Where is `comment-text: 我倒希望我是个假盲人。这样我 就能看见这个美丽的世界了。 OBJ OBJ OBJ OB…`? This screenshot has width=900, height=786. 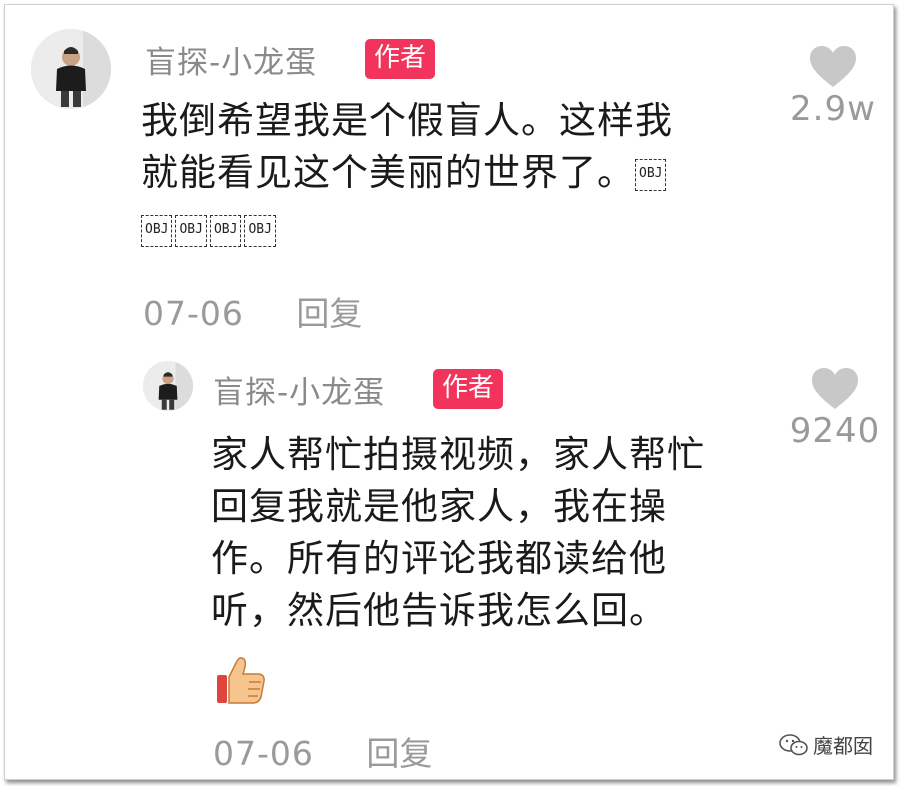
comment-text: 我倒希望我是个假盲人。这样我 就能看见这个美丽的世界了。 OBJ OBJ OBJ OB… is located at coordinates (461, 175).